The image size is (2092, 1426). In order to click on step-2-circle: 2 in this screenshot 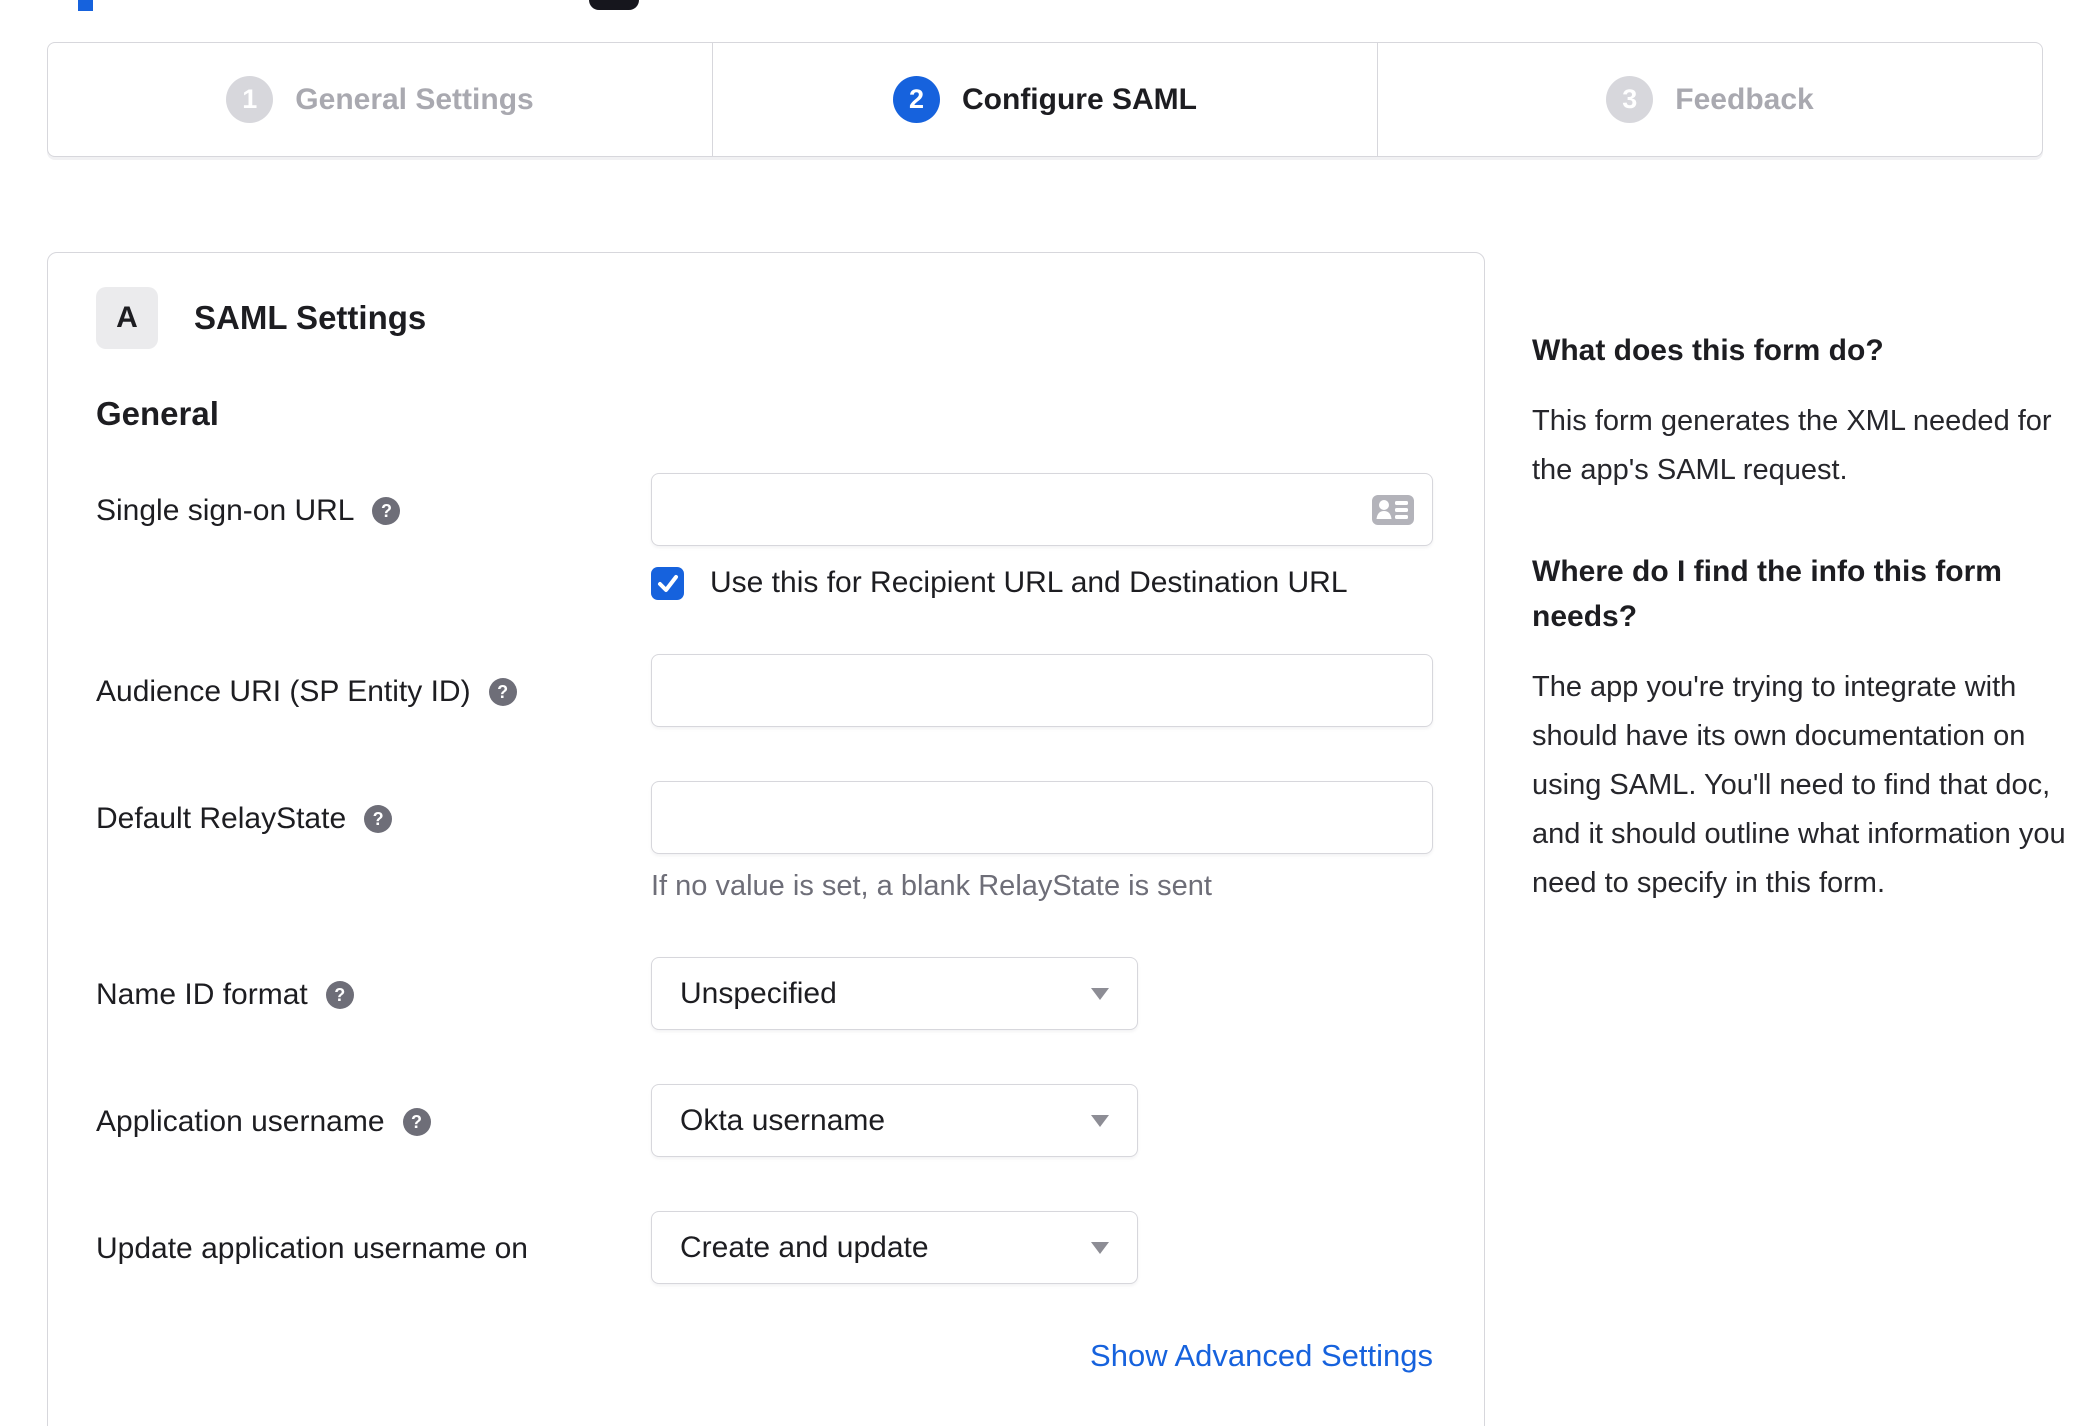, I will do `click(916, 99)`.